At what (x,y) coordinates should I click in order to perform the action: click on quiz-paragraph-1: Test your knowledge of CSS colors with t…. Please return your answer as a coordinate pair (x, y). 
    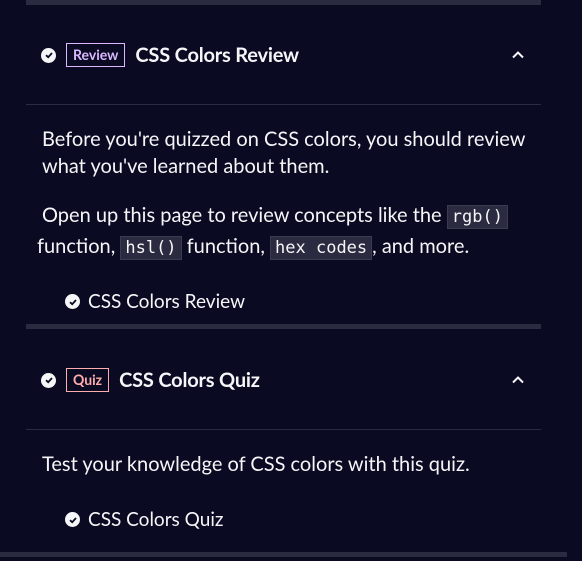
    Looking at the image, I should click on (256, 464).